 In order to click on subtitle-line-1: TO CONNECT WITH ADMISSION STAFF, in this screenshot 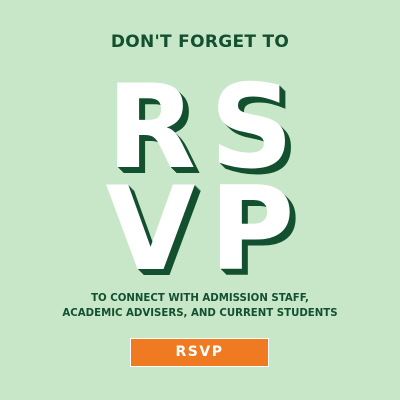, I will do `click(200, 298)`.